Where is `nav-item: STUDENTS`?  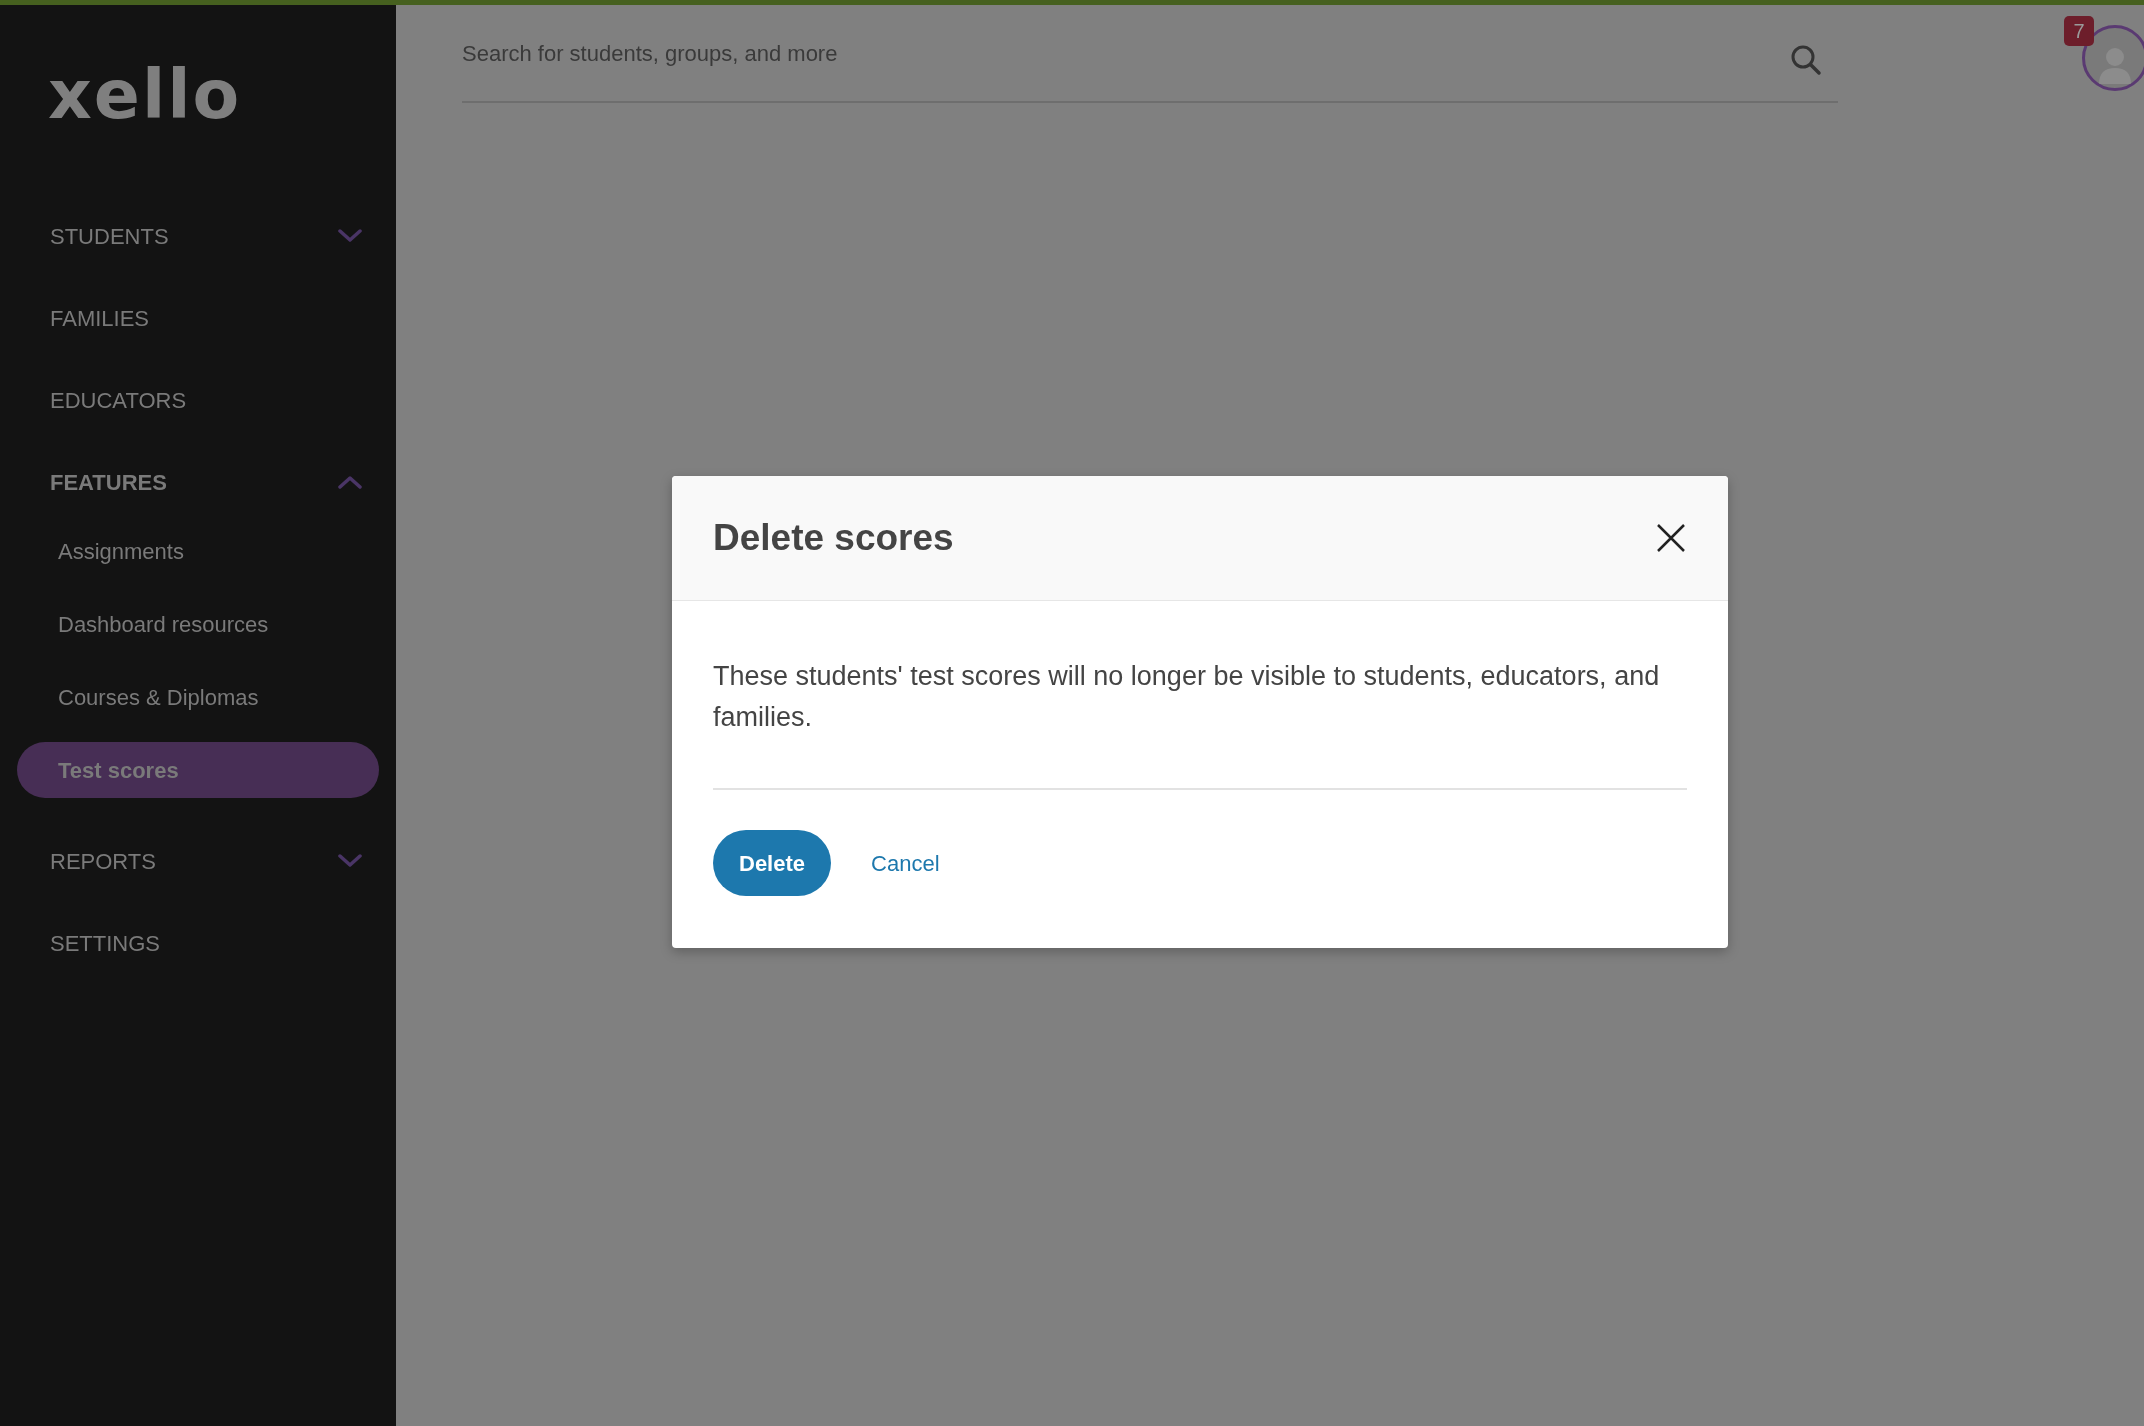
nav-item: STUDENTS is located at coordinates (198, 236).